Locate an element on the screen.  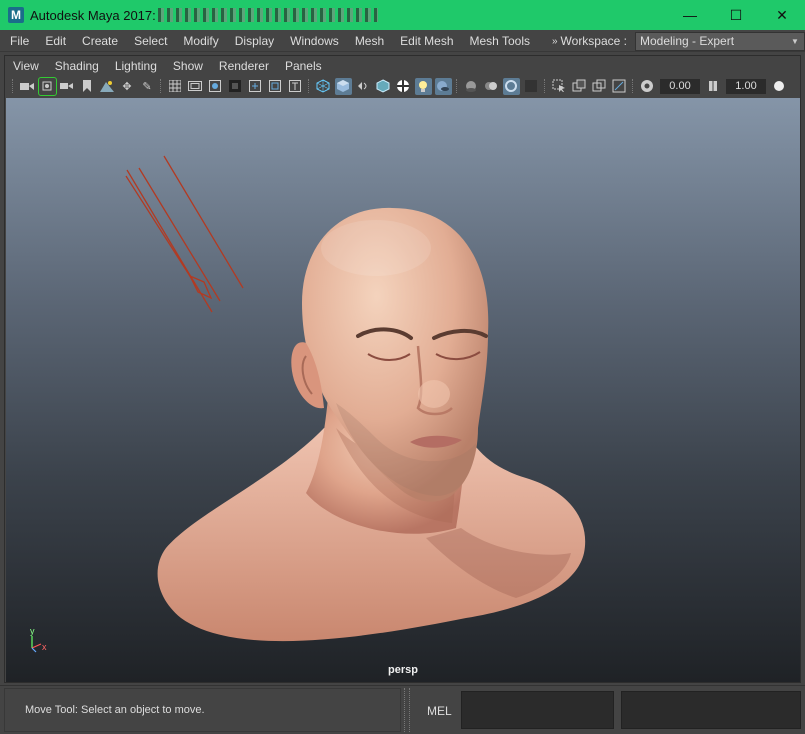
grid-icon is located at coordinates (175, 86).